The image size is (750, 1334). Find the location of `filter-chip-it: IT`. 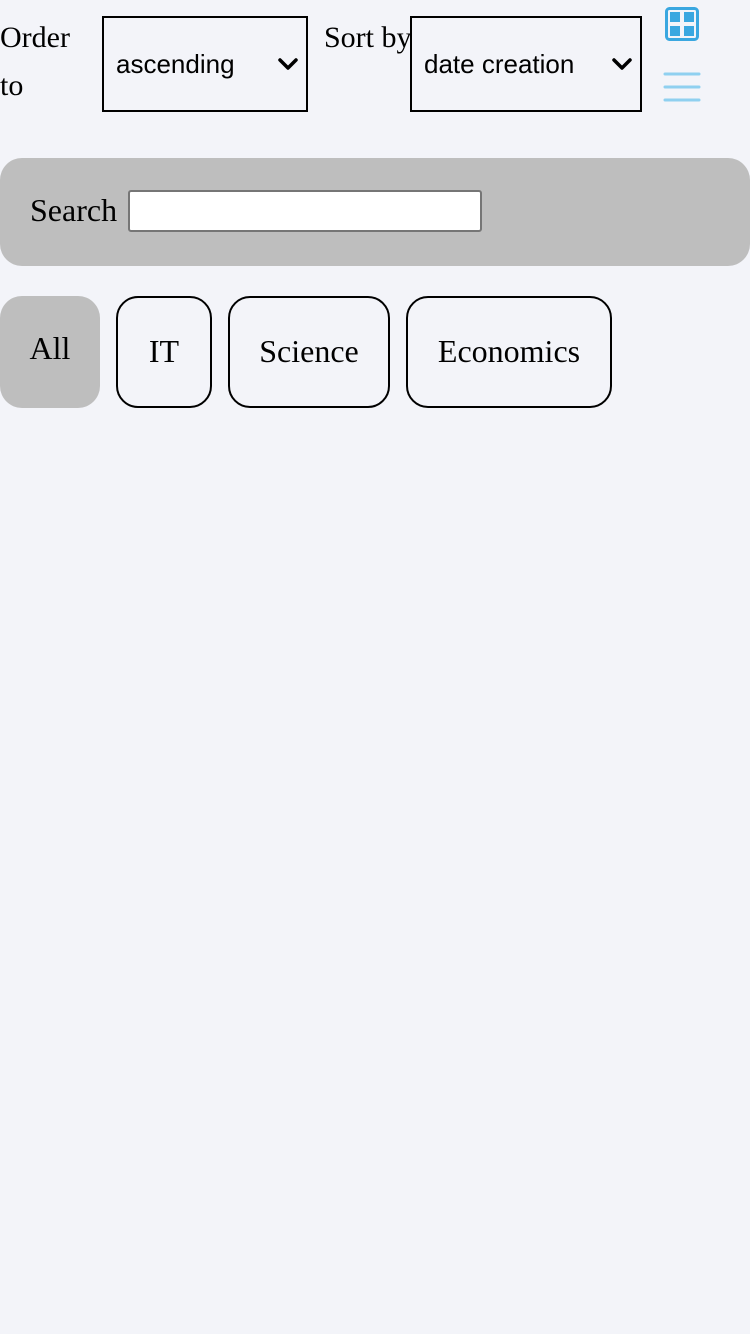

filter-chip-it: IT is located at coordinates (164, 352).